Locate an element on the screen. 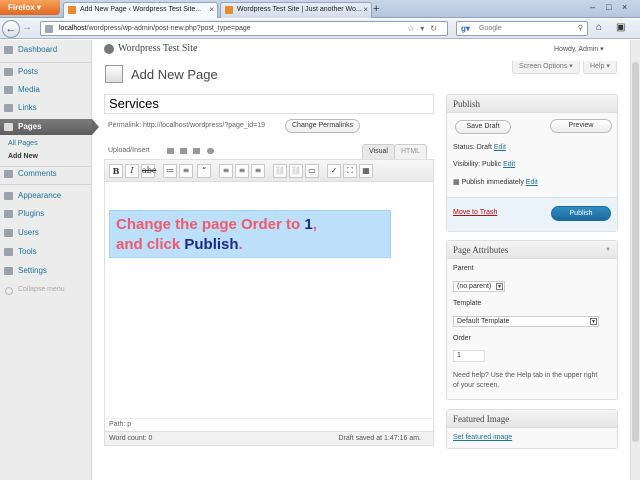  sidebar-item-posts: Posts is located at coordinates (46, 72).